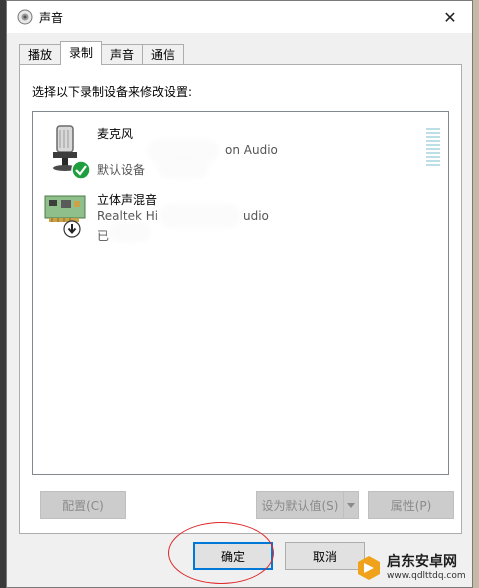 This screenshot has width=479, height=588. I want to click on highlight-annotation, so click(221, 553).